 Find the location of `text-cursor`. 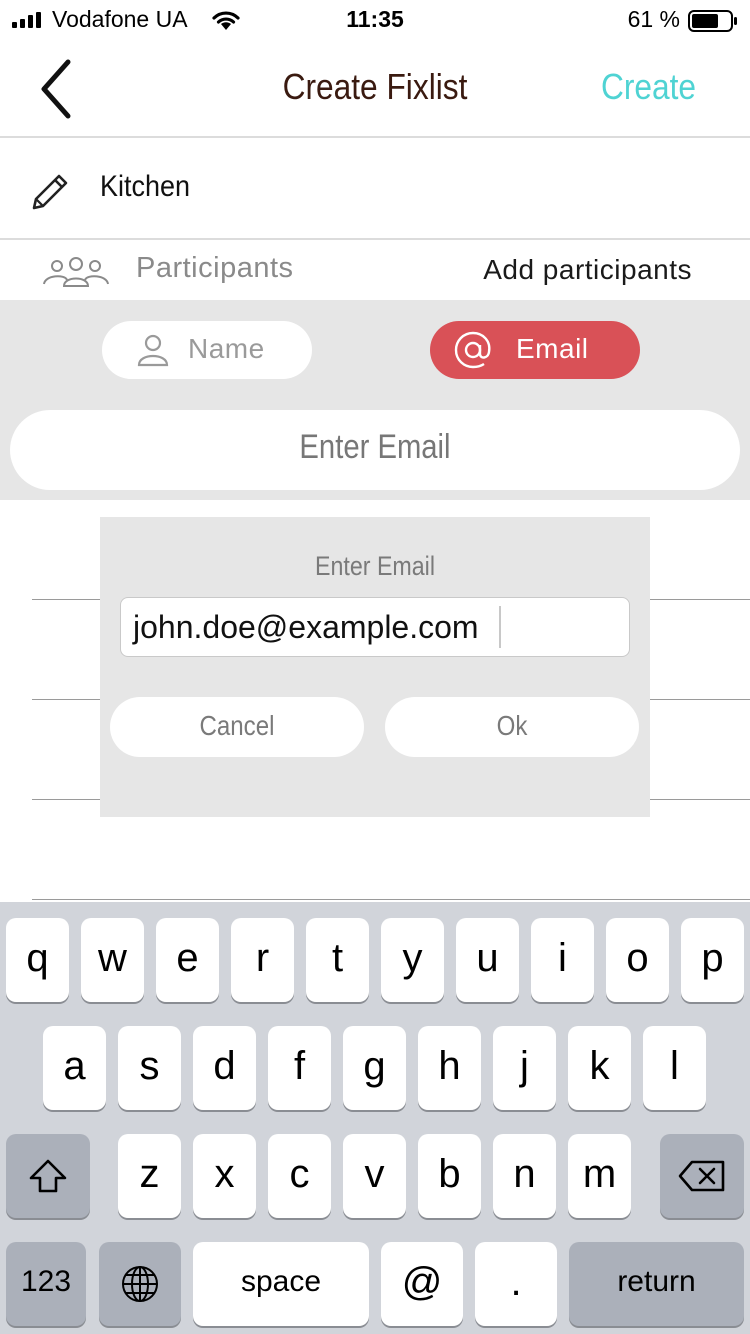

text-cursor is located at coordinates (500, 627).